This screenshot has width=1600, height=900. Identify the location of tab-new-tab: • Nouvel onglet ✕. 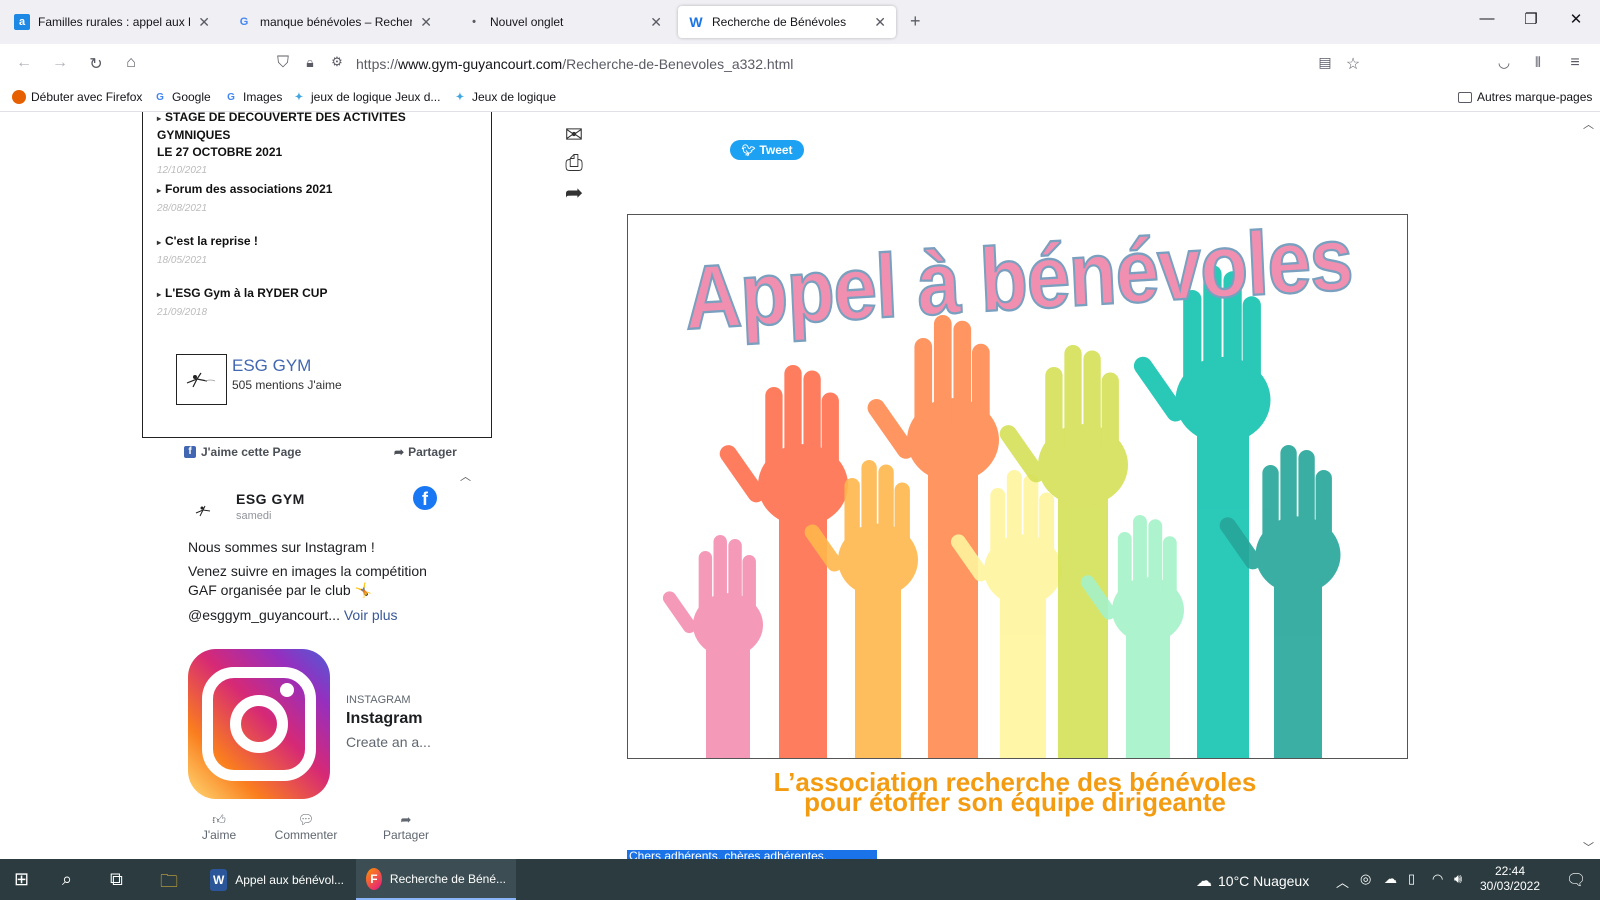
(564, 22).